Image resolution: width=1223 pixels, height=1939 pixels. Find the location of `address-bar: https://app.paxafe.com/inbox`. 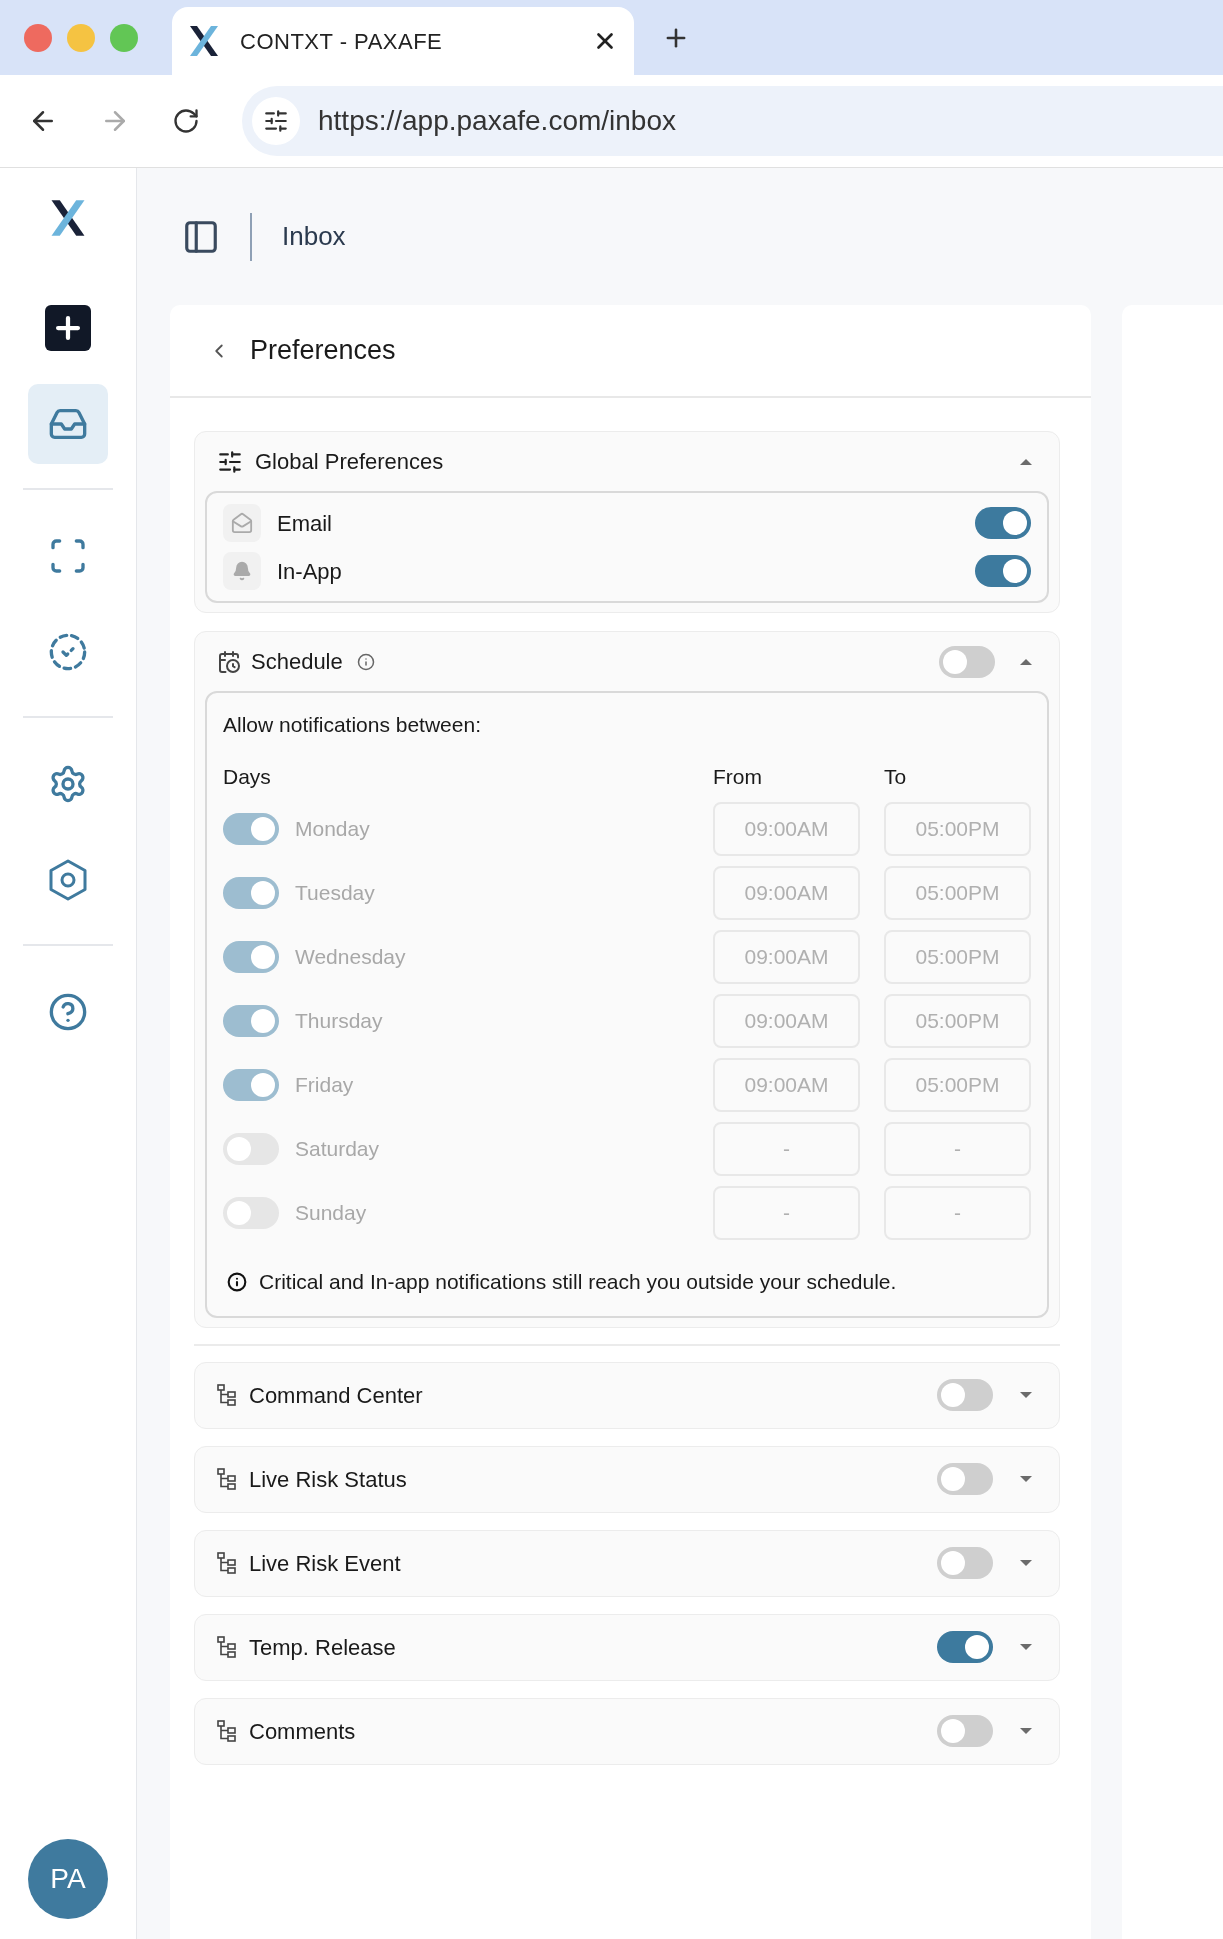

address-bar: https://app.paxafe.com/inbox is located at coordinates (732, 121).